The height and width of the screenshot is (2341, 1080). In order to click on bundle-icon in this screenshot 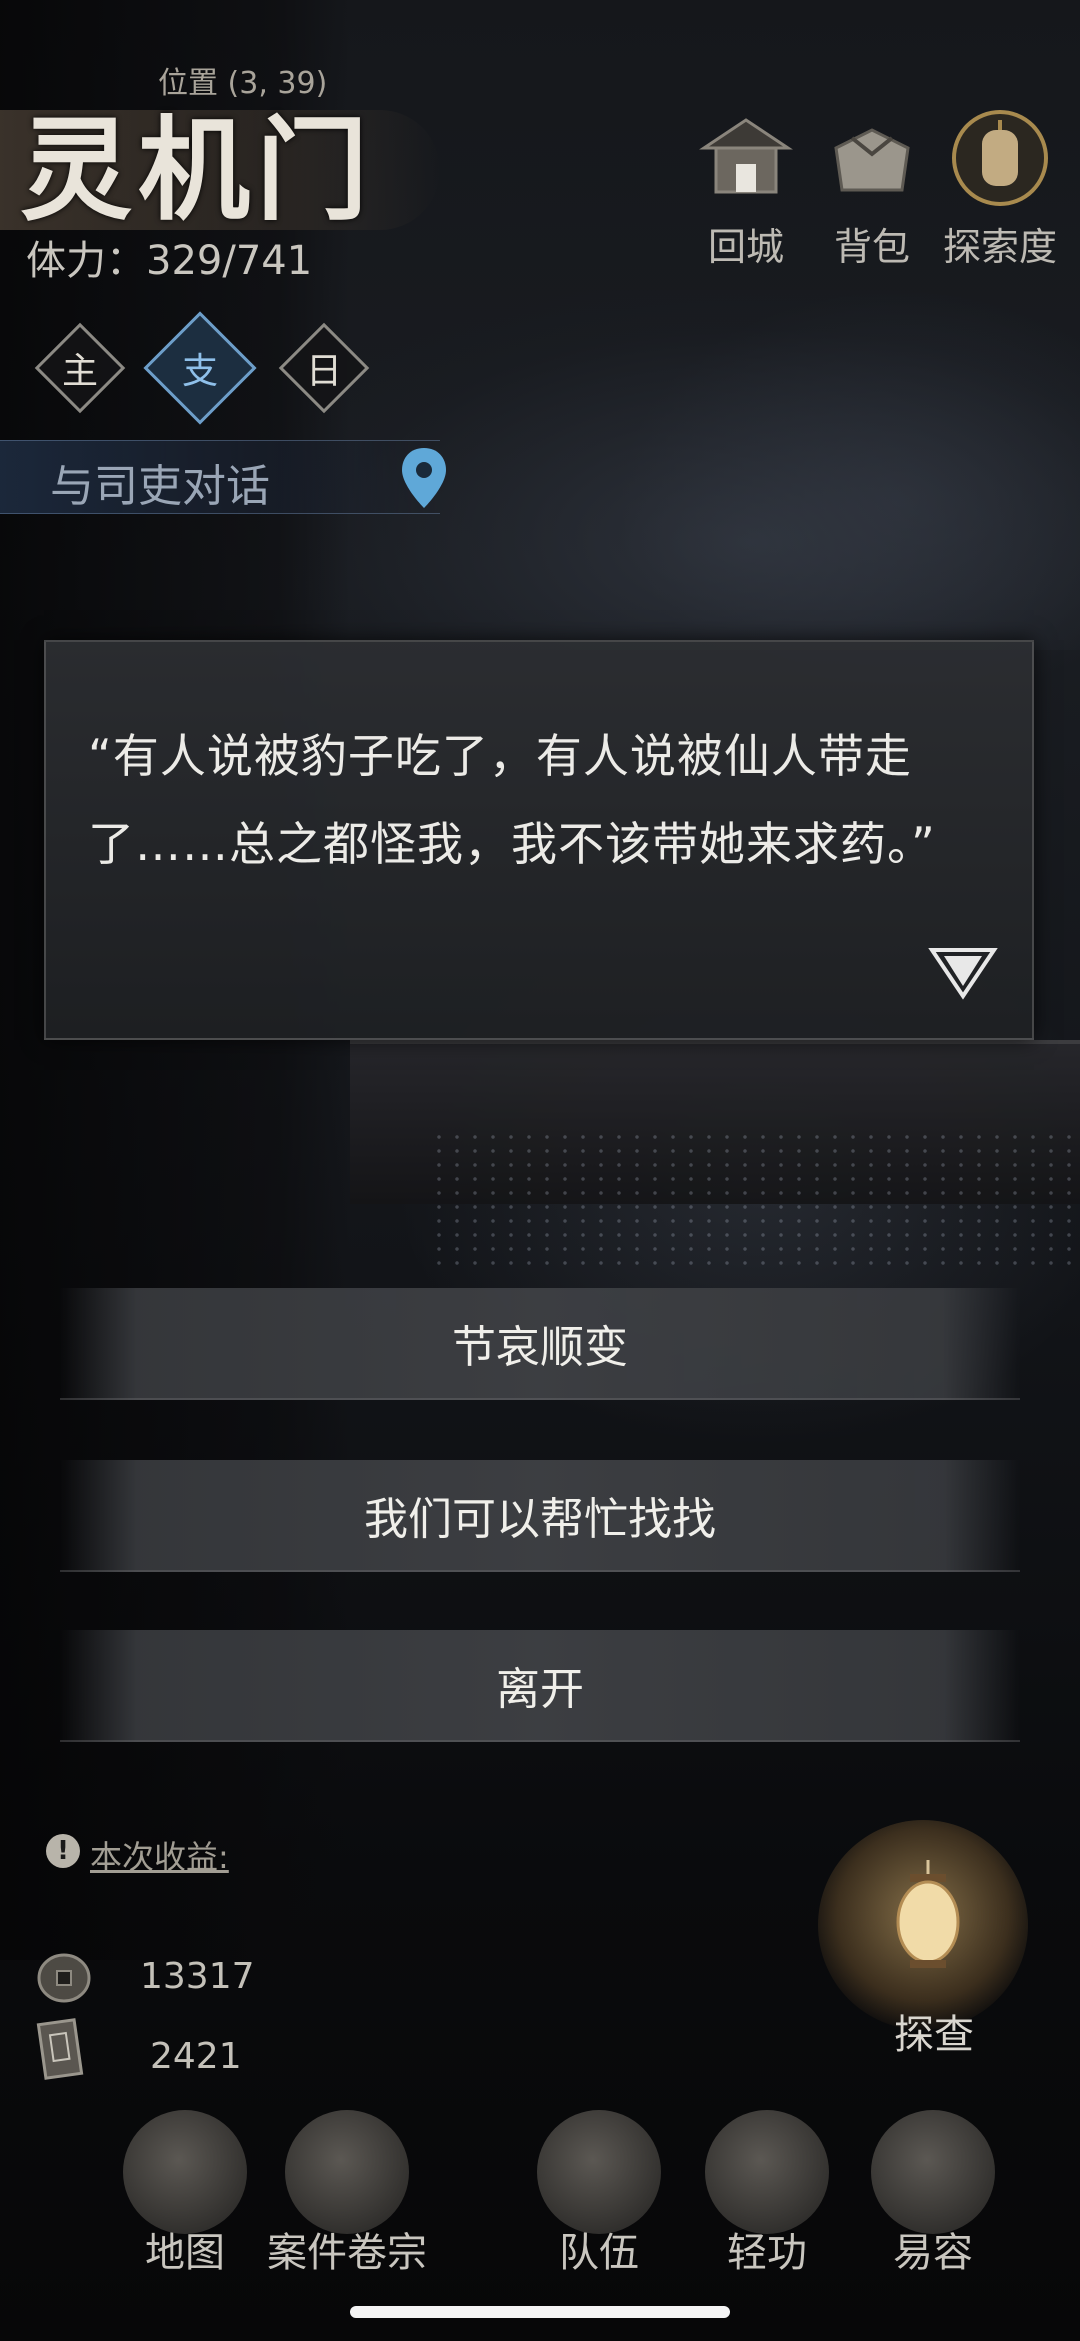, I will do `click(872, 160)`.